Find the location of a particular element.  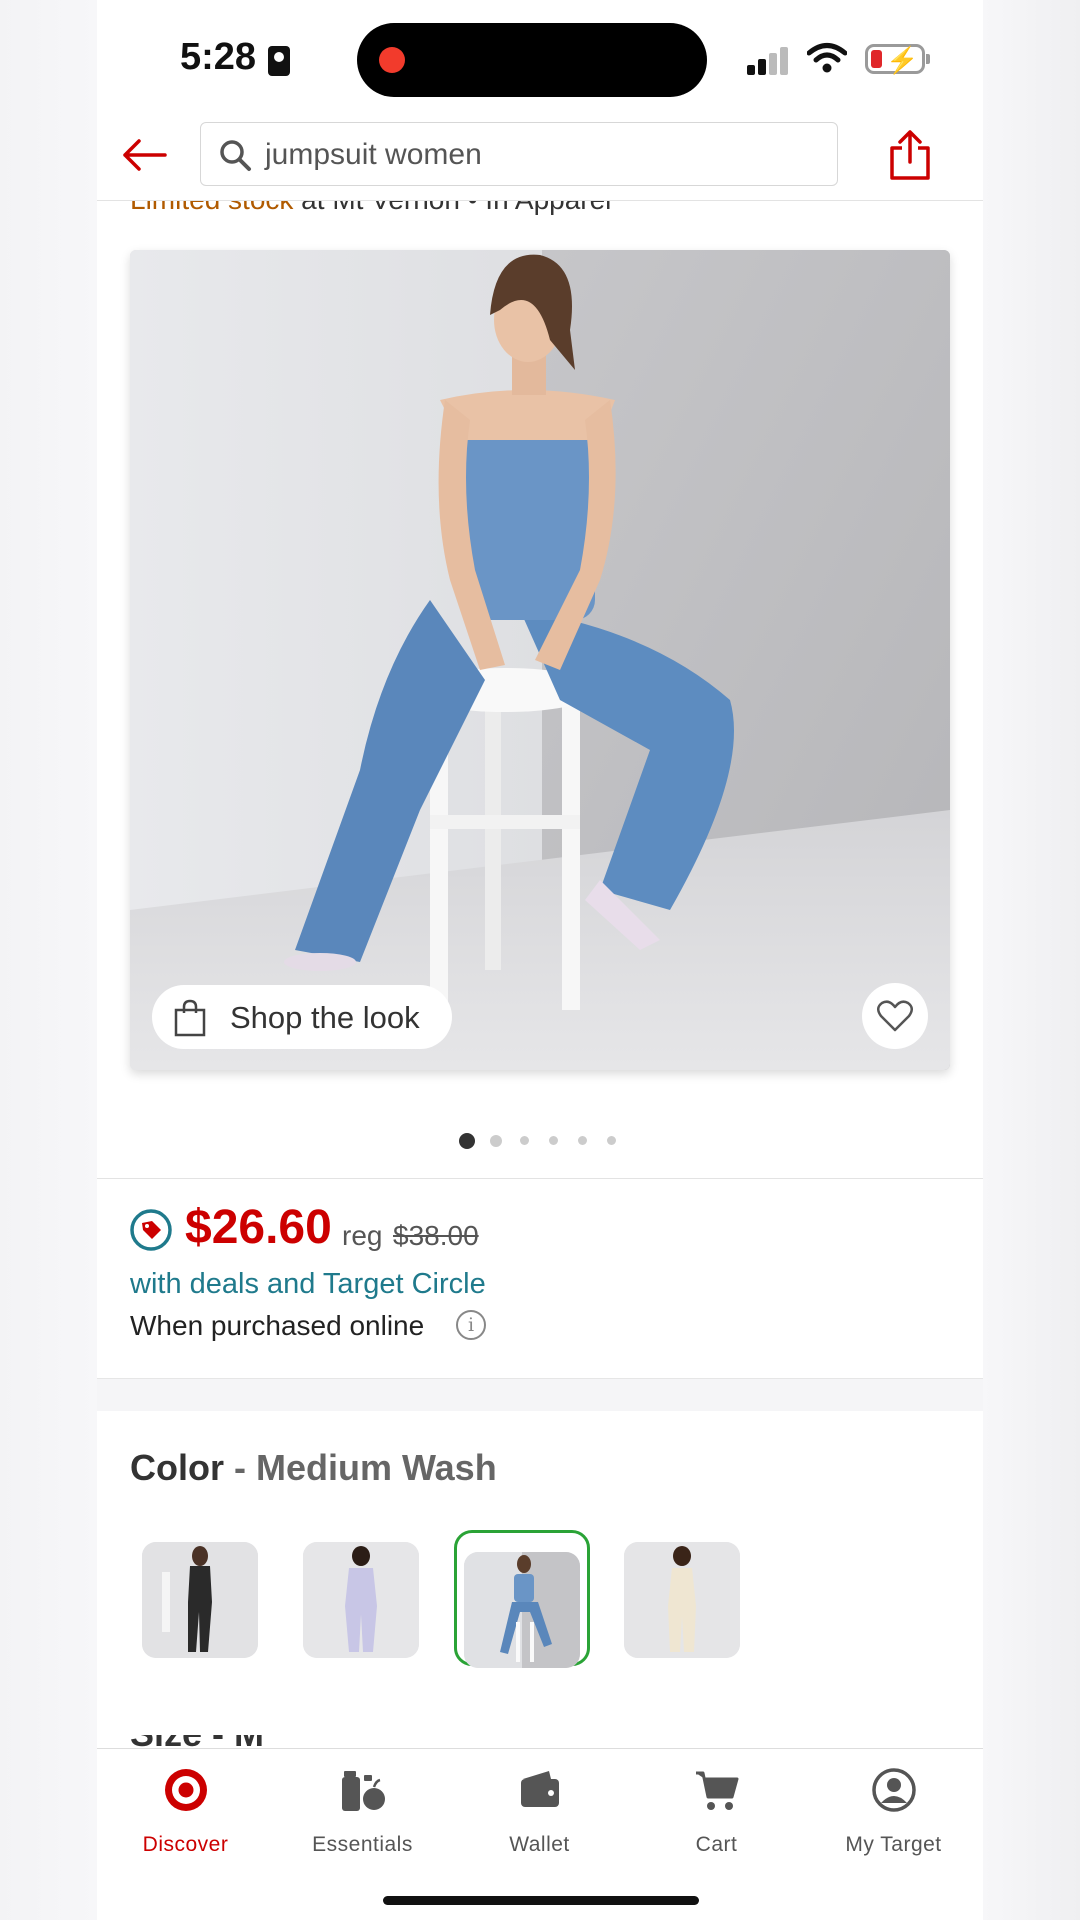

sale-price: $26.60 is located at coordinates (258, 1227).